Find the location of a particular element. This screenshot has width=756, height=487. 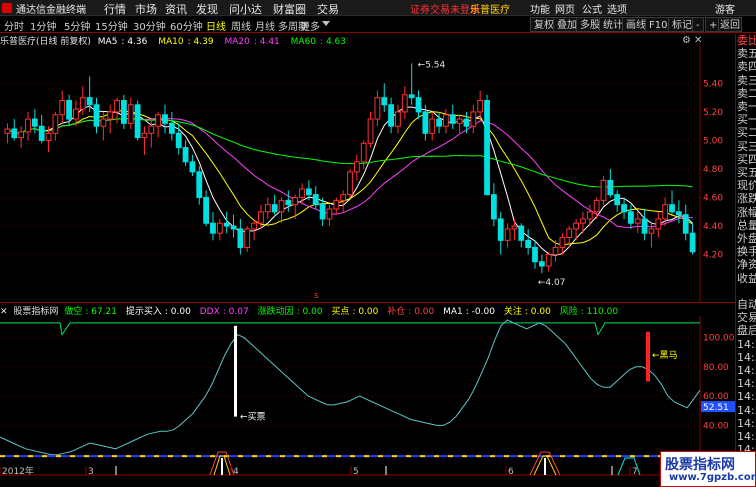

user-guest-label: 游客 is located at coordinates (725, 8).